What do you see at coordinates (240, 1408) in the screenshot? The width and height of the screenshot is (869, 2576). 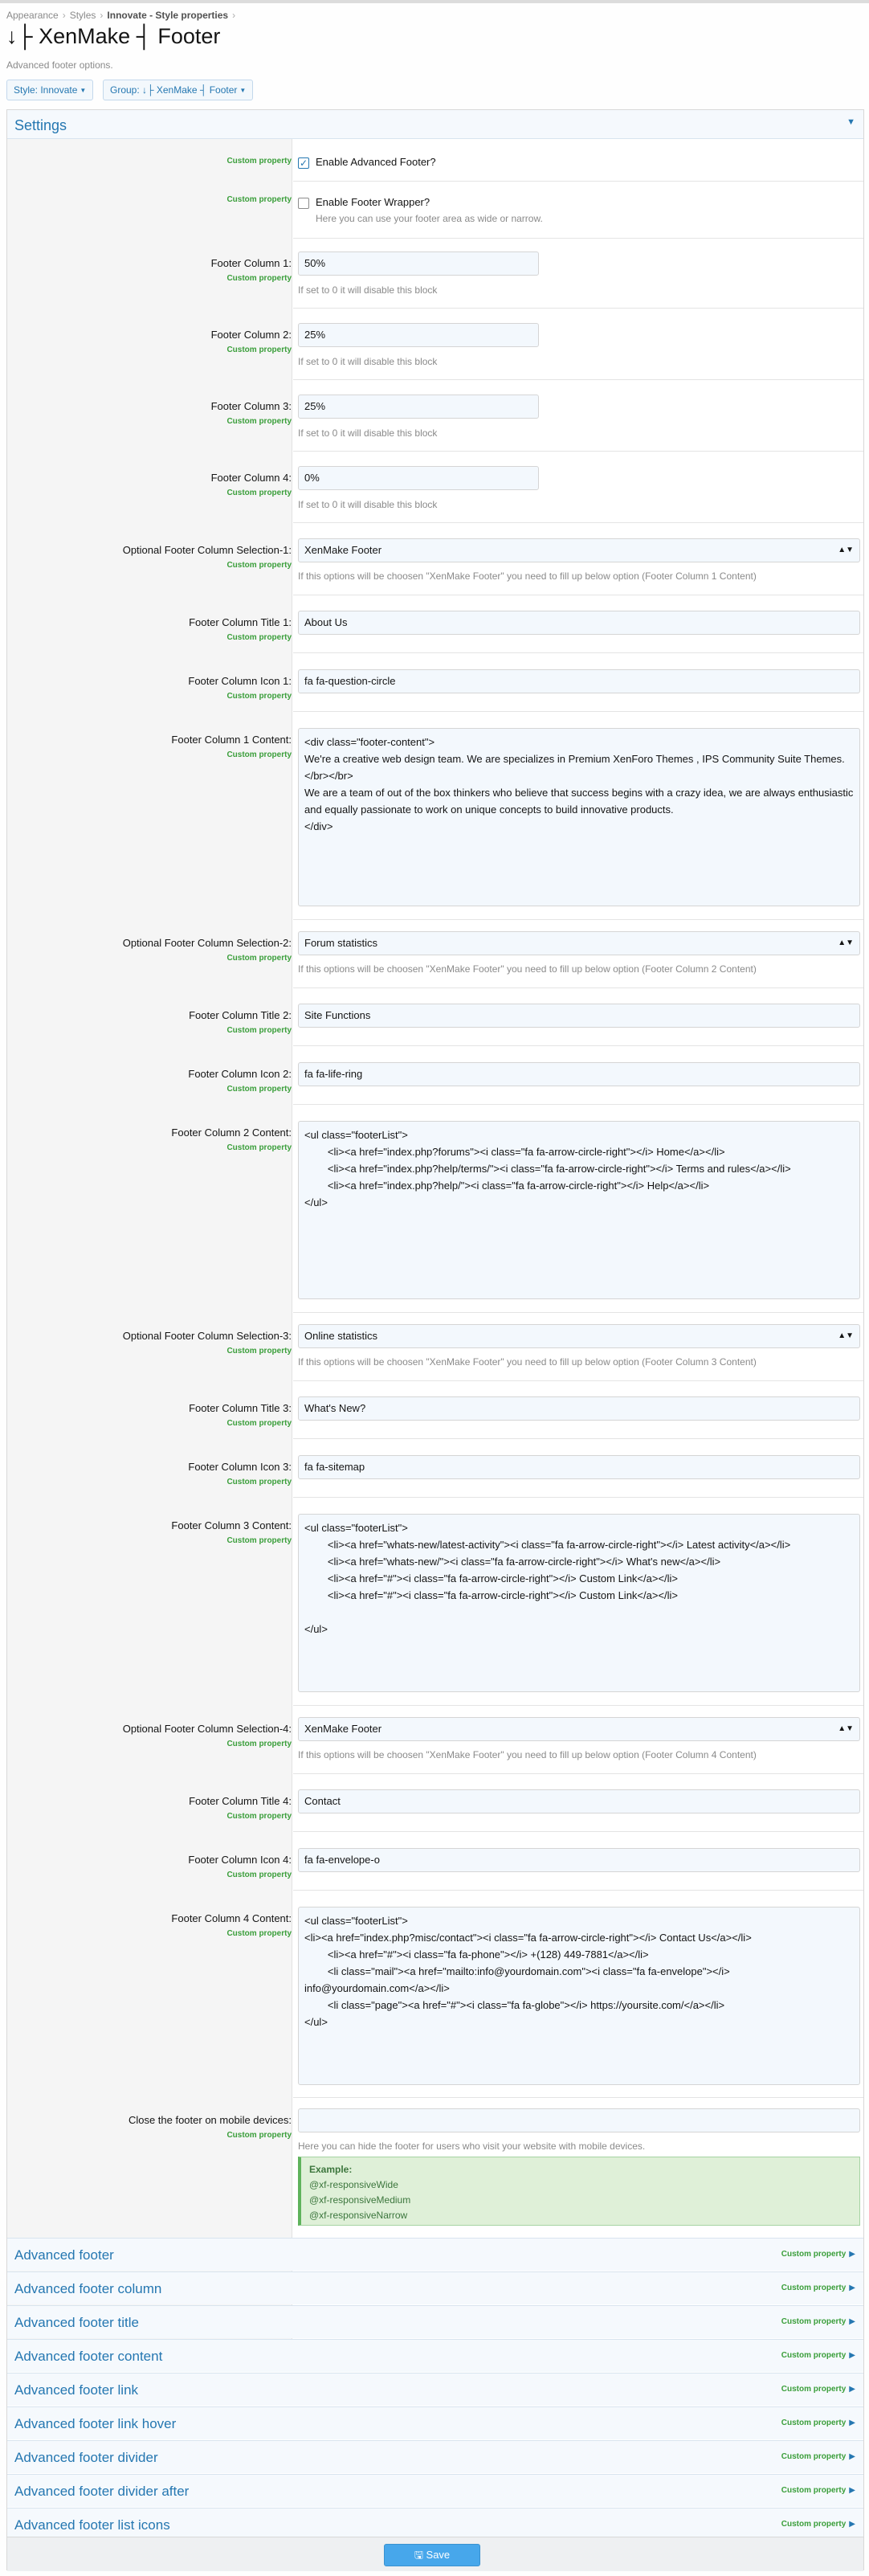 I see `column-3-title-label: Footer Column Title 3:` at bounding box center [240, 1408].